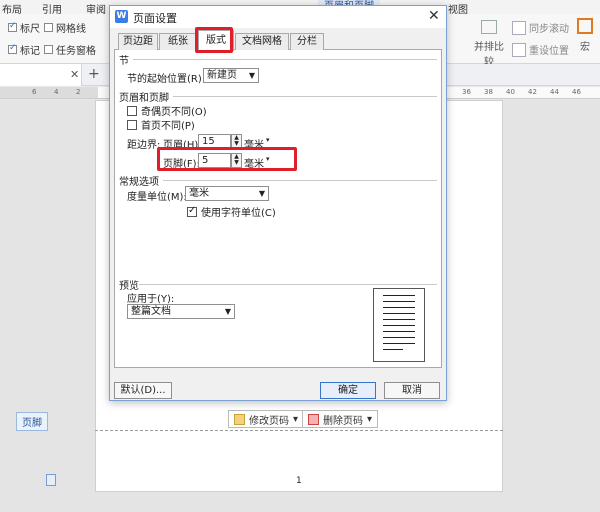 The width and height of the screenshot is (600, 512). I want to click on header-distance-label: 页眉(H):, so click(182, 145).